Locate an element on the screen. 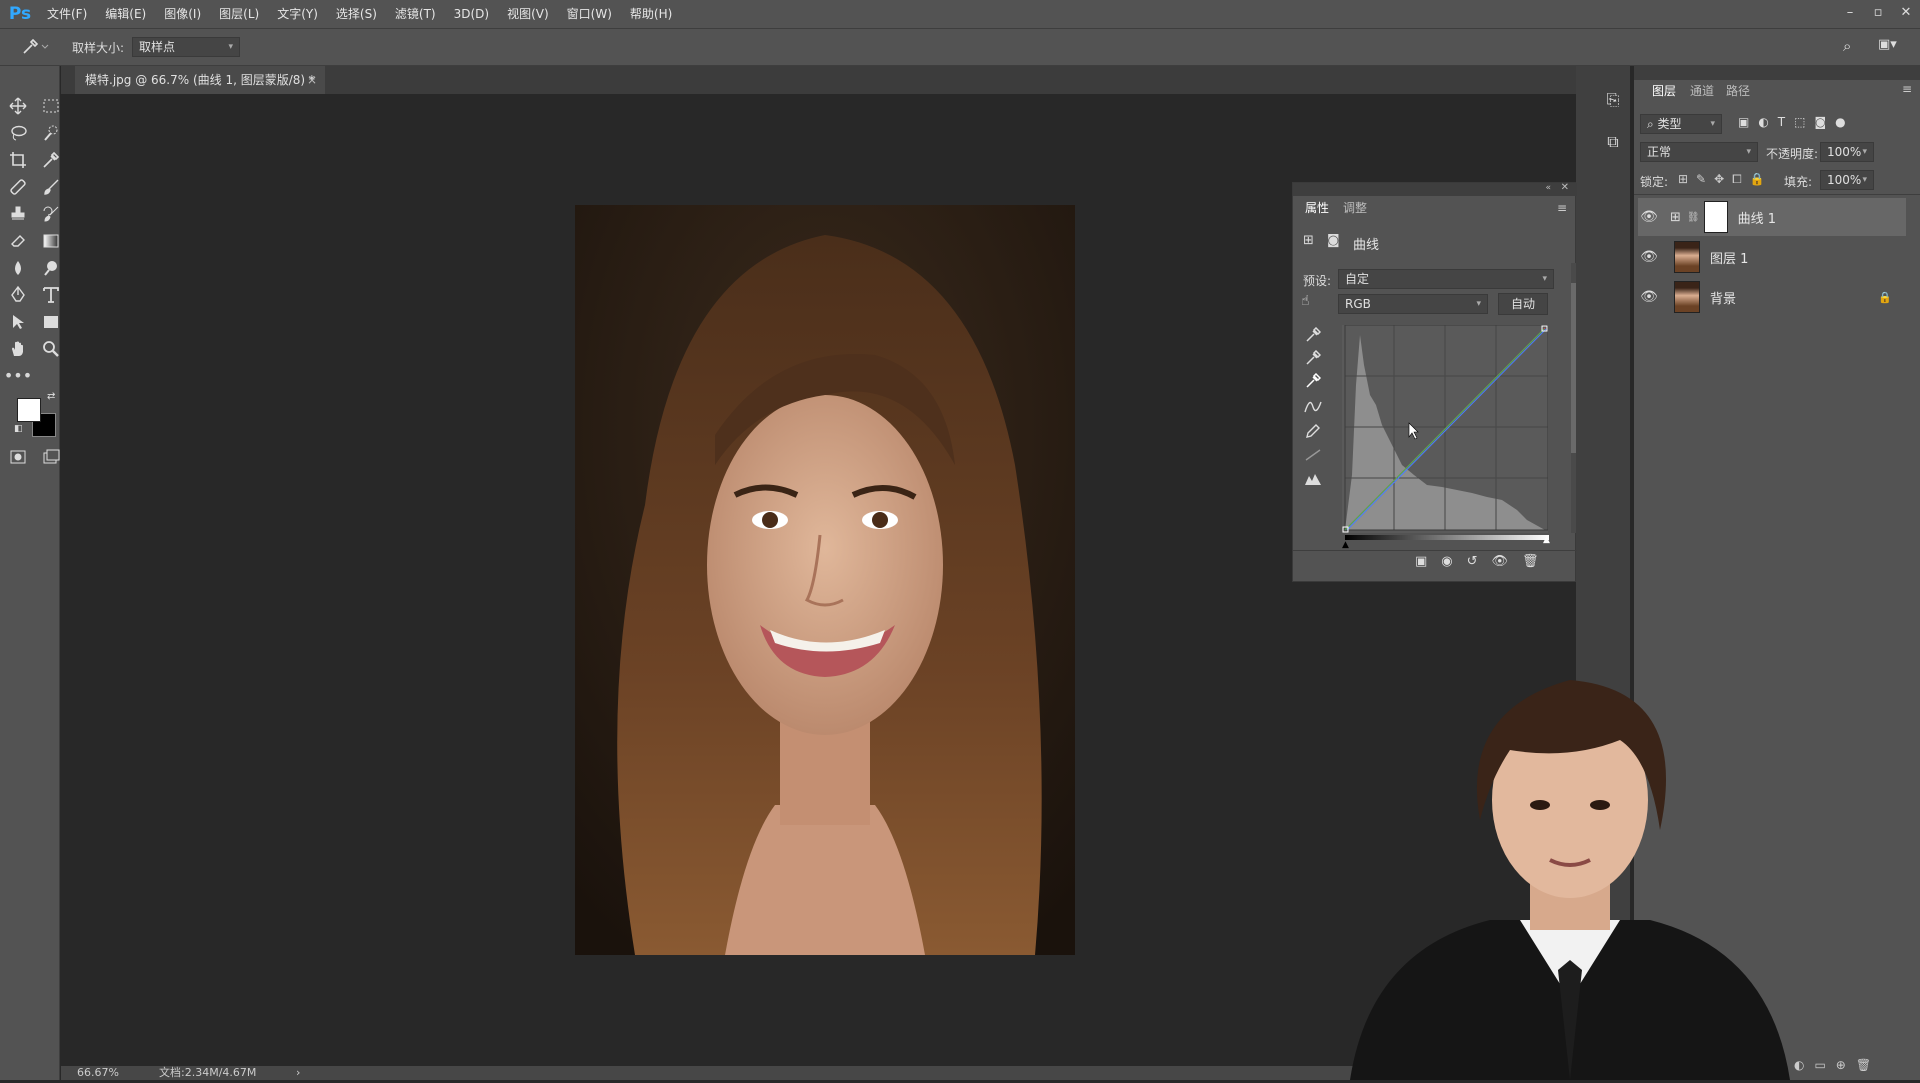 This screenshot has height=1083, width=1920. layers-tab-2: 路径 is located at coordinates (1738, 91).